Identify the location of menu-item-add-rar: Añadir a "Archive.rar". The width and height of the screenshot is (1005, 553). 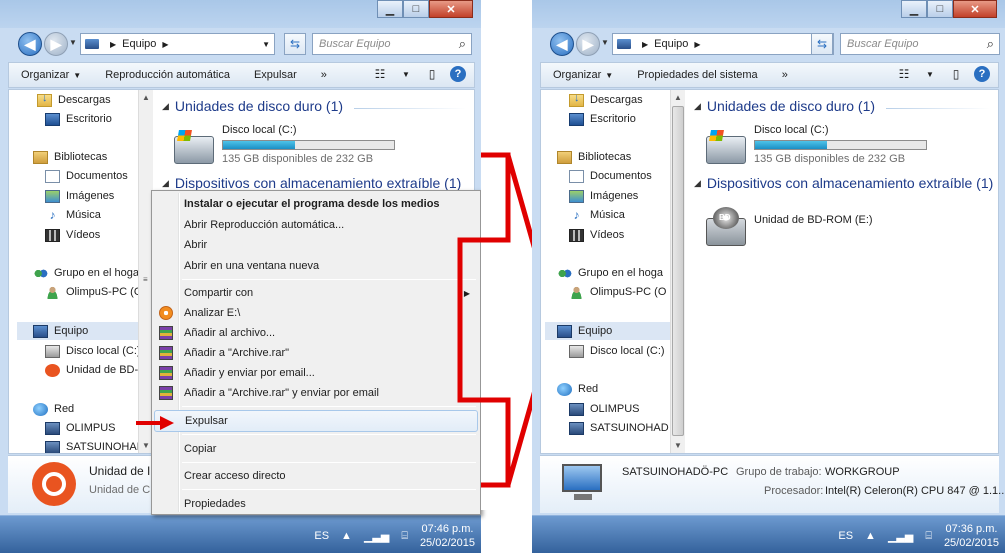
(316, 353).